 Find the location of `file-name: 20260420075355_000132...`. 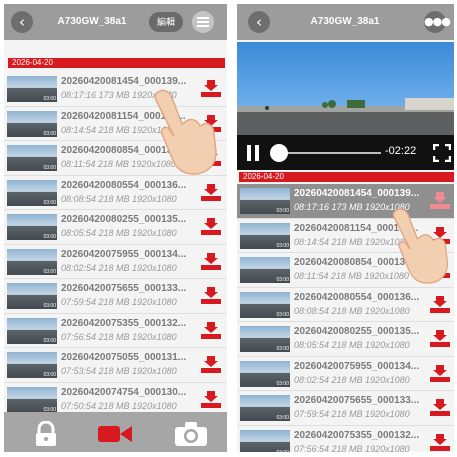

file-name: 20260420075355_000132... is located at coordinates (124, 323).